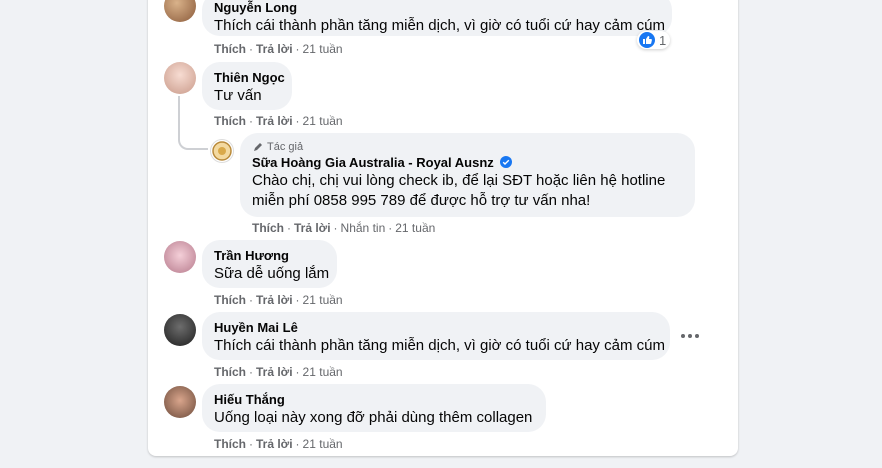 The height and width of the screenshot is (468, 882). Describe the element at coordinates (663, 40) in the screenshot. I see `reaction-number: 1` at that location.